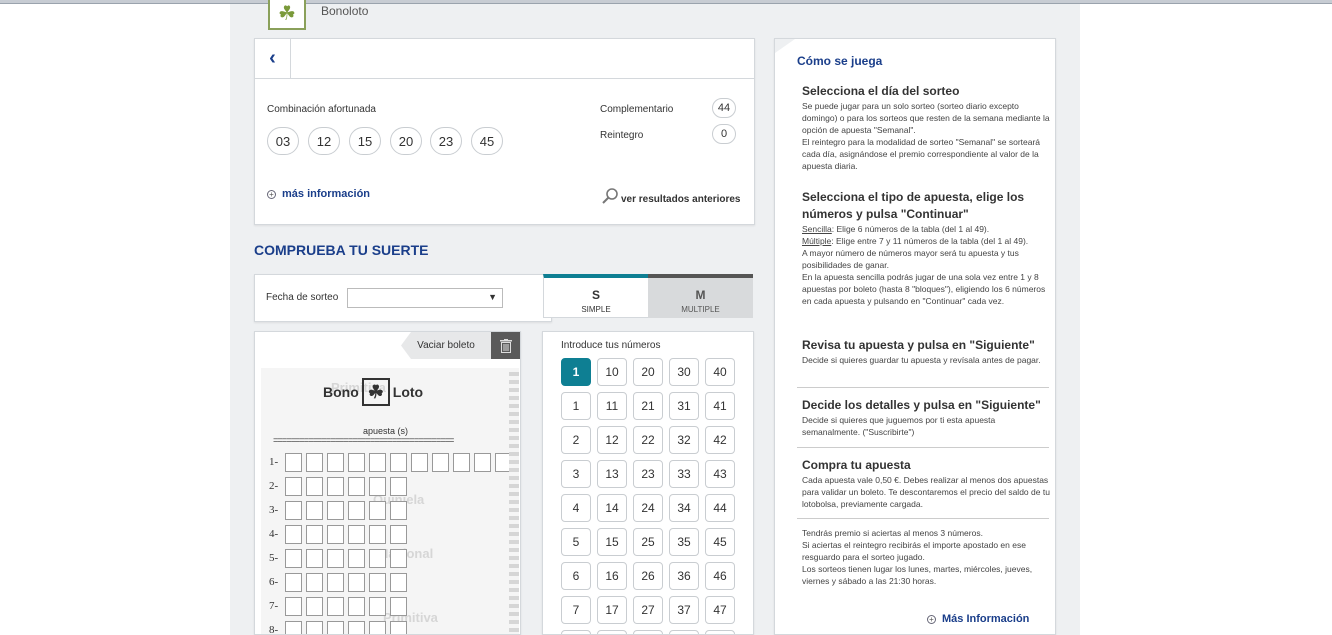  I want to click on number-button: 31, so click(684, 406).